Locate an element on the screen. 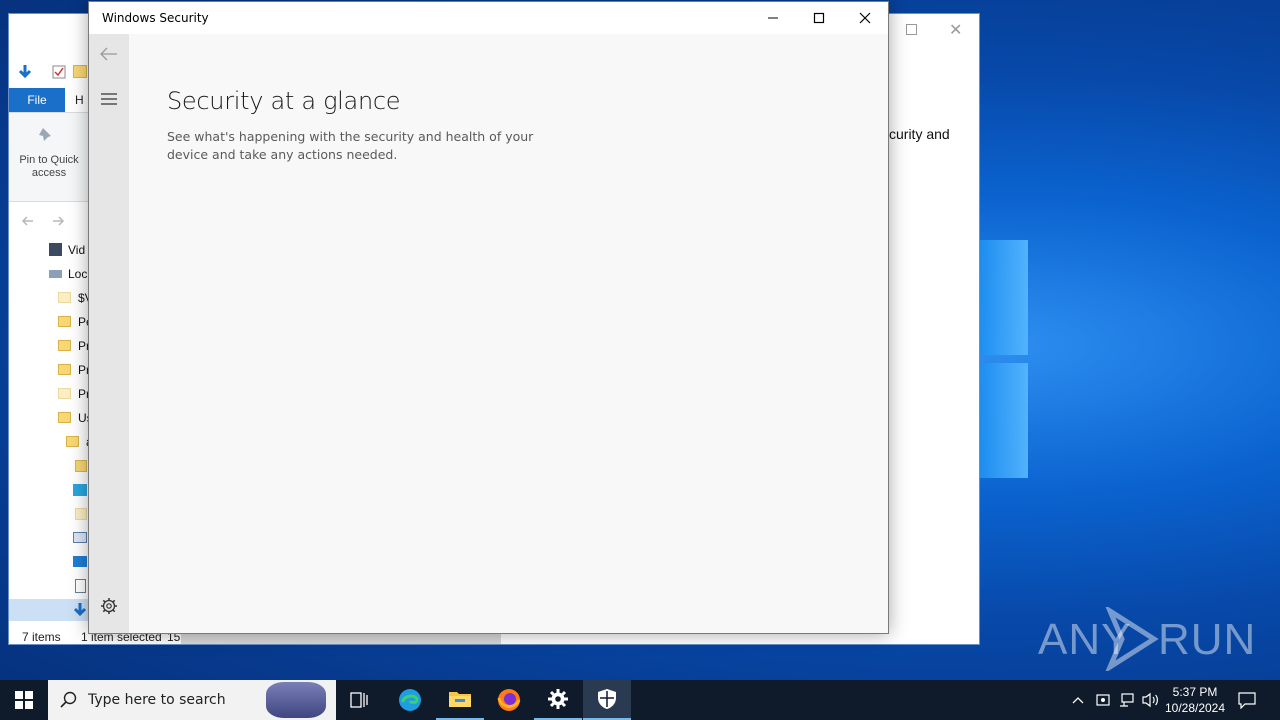 This screenshot has height=720, width=1280. minimize-button is located at coordinates (773, 18).